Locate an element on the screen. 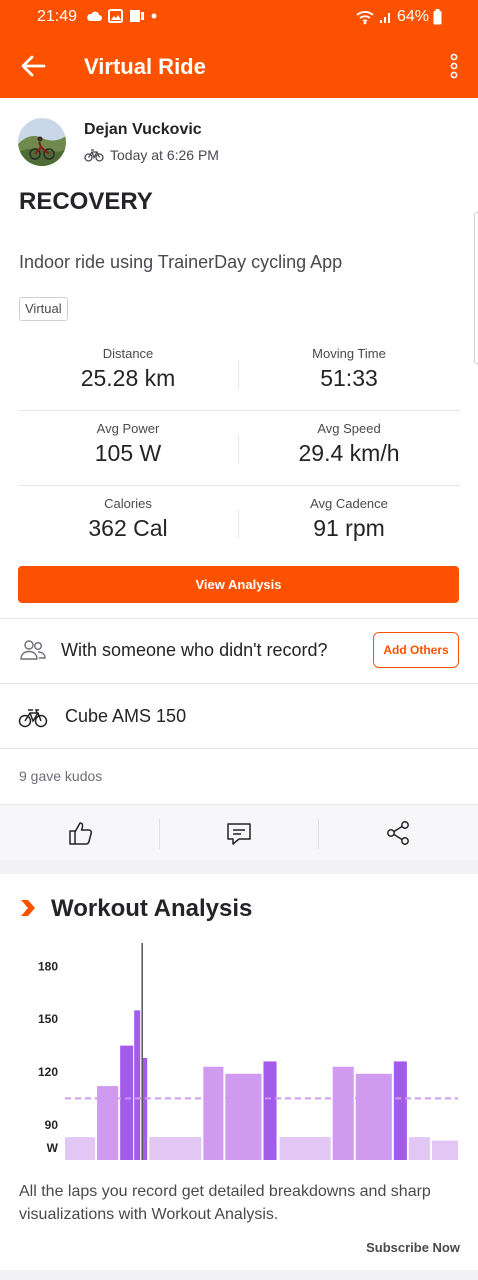 The width and height of the screenshot is (478, 1280). notification-icons is located at coordinates (121, 16).